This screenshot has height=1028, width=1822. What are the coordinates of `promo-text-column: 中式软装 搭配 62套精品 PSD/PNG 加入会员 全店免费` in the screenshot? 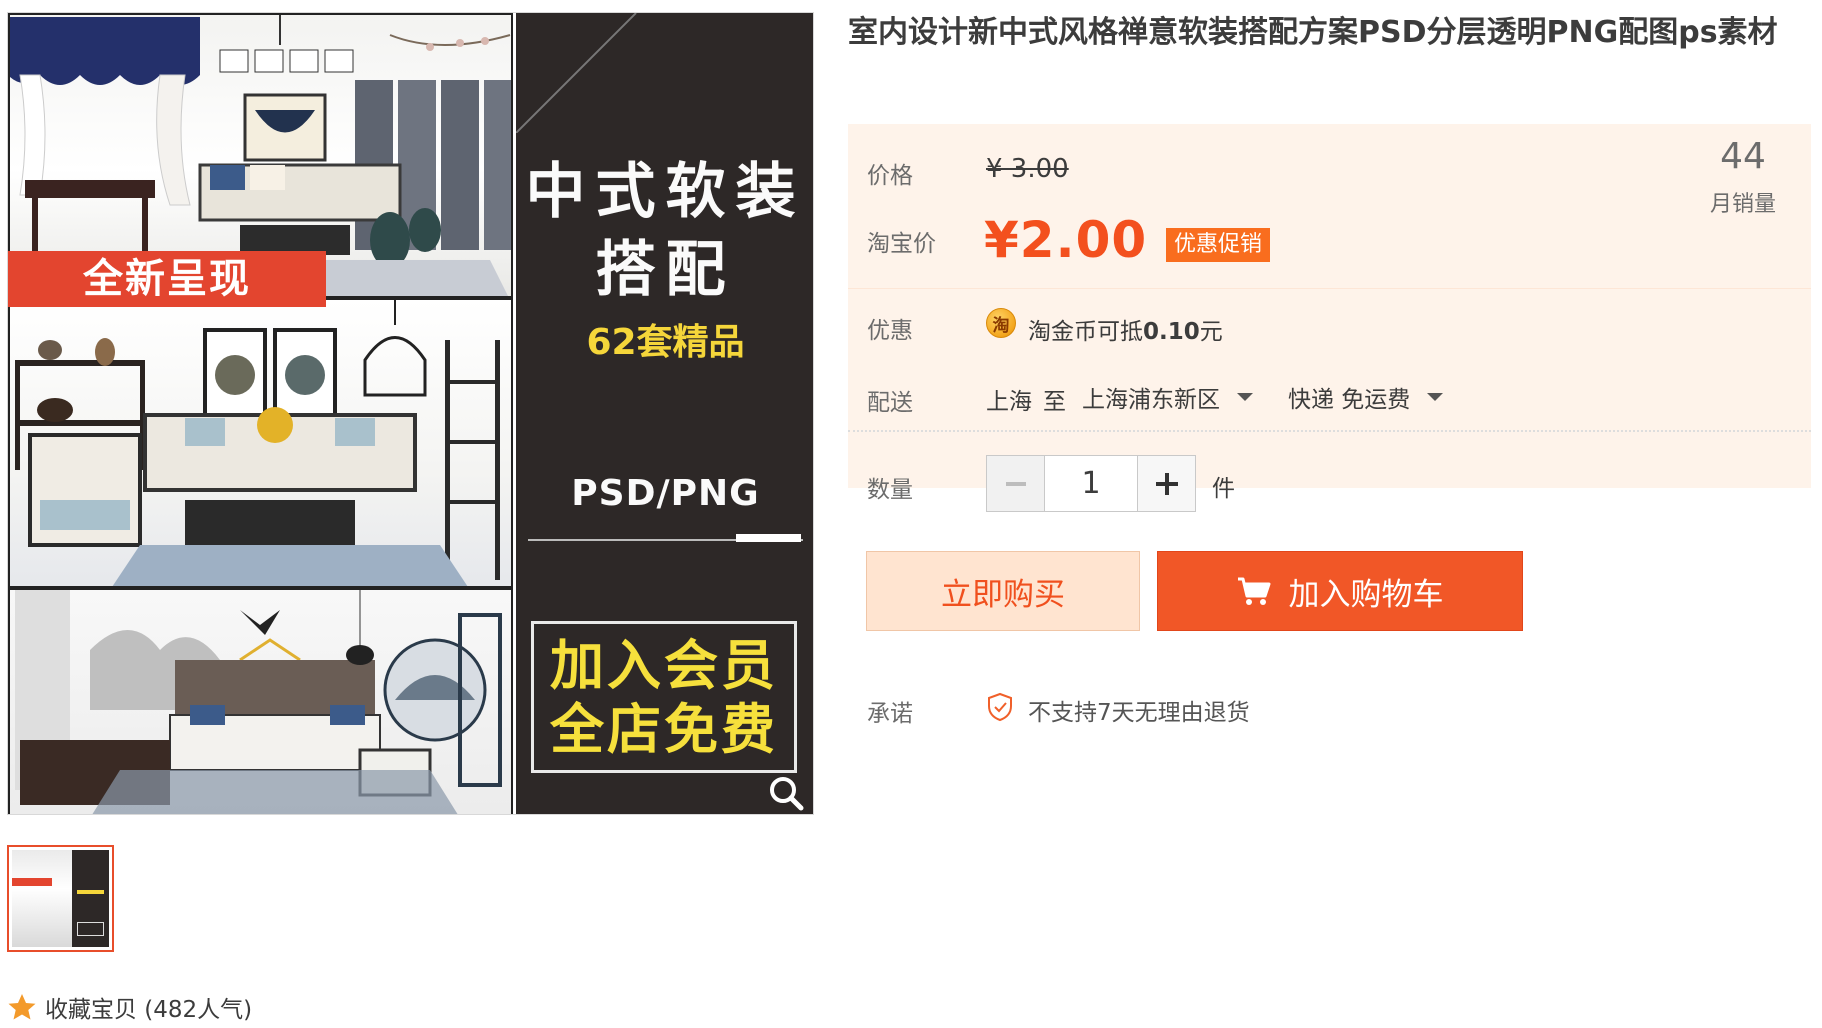 It's located at (664, 413).